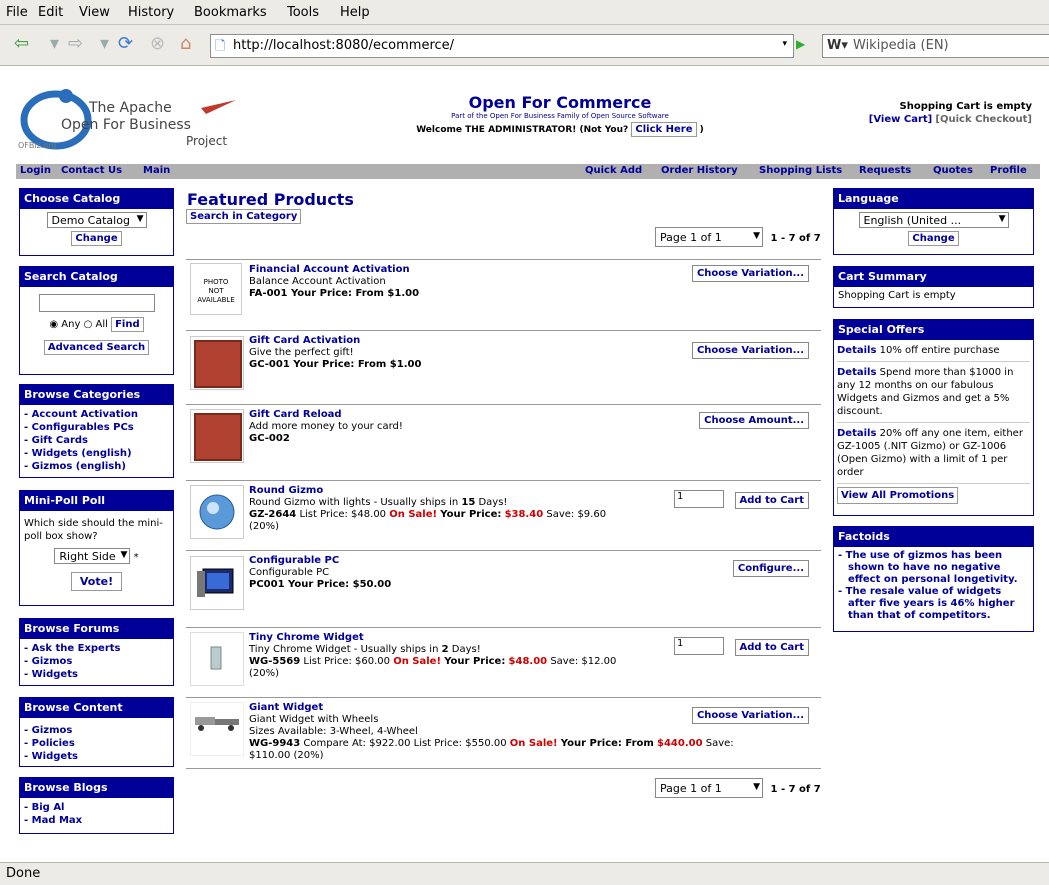 This screenshot has width=1049, height=885. What do you see at coordinates (75, 43) in the screenshot?
I see `forward-icon: ⇨` at bounding box center [75, 43].